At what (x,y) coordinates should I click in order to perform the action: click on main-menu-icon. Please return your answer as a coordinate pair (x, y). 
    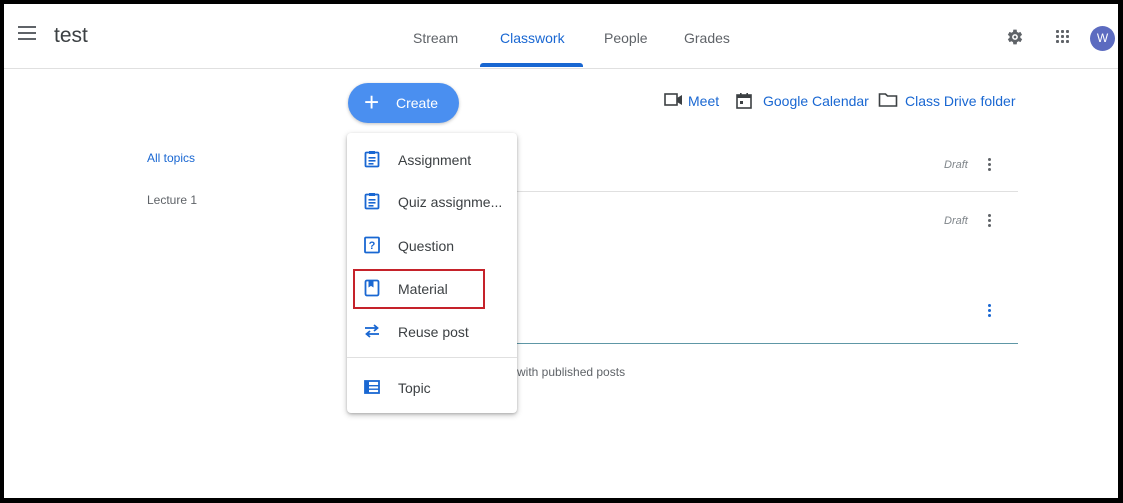
    Looking at the image, I should click on (27, 34).